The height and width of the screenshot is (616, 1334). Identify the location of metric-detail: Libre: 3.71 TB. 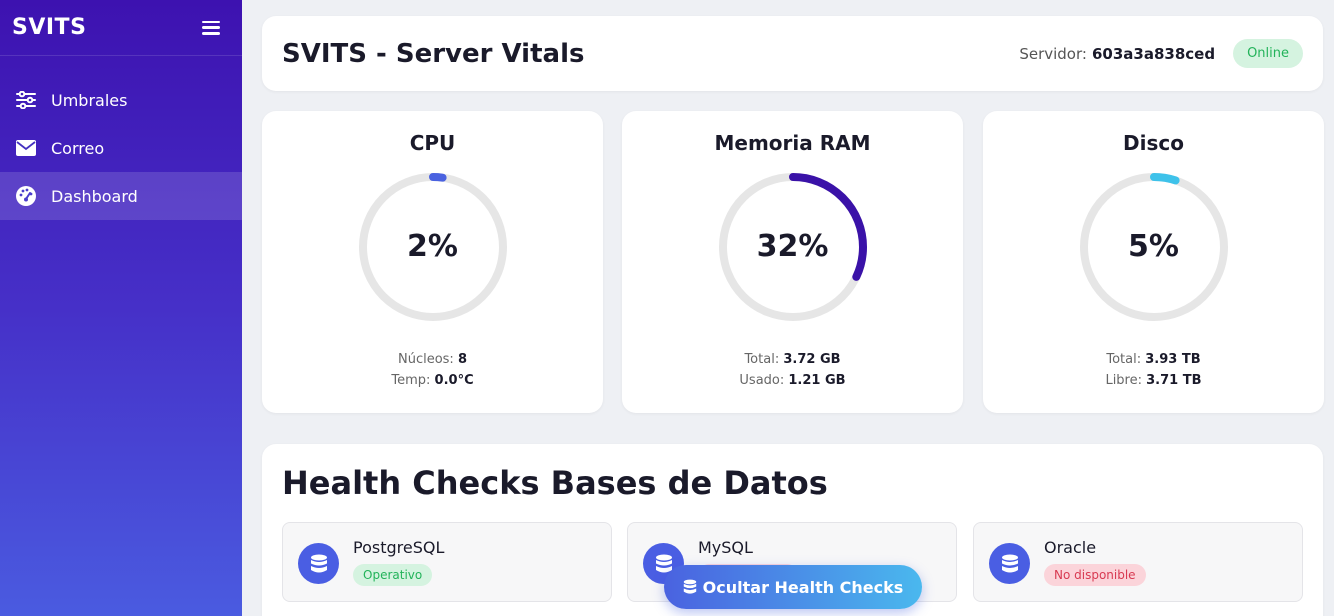
(1153, 380).